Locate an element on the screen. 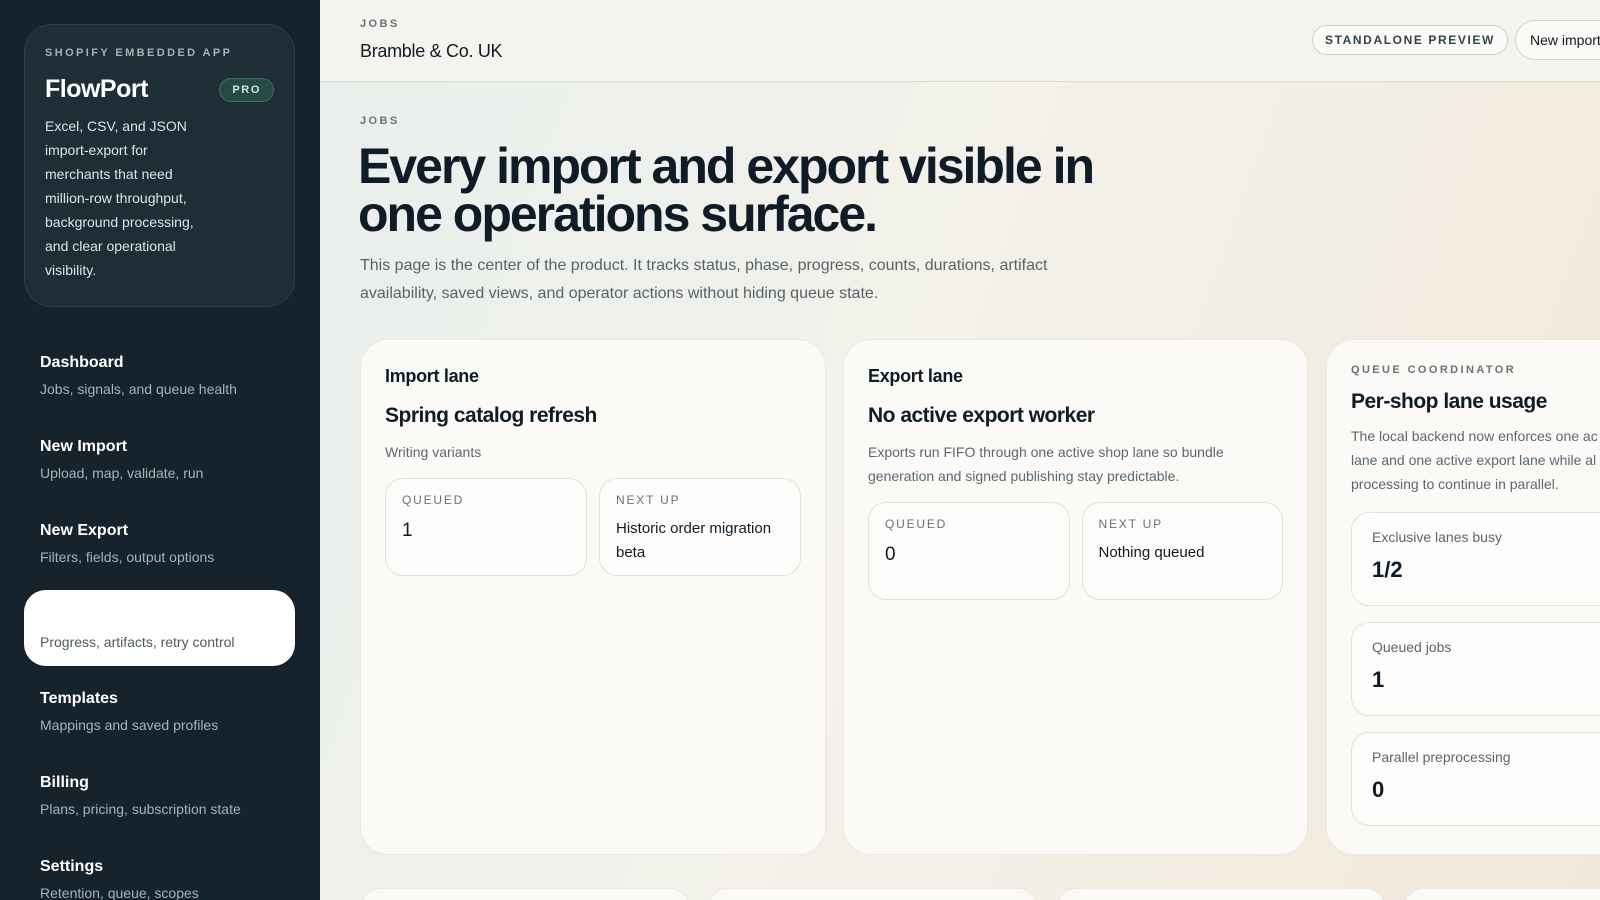 The height and width of the screenshot is (900, 1600). next-up-stat: NEXT UP Historic order migration beta is located at coordinates (700, 527).